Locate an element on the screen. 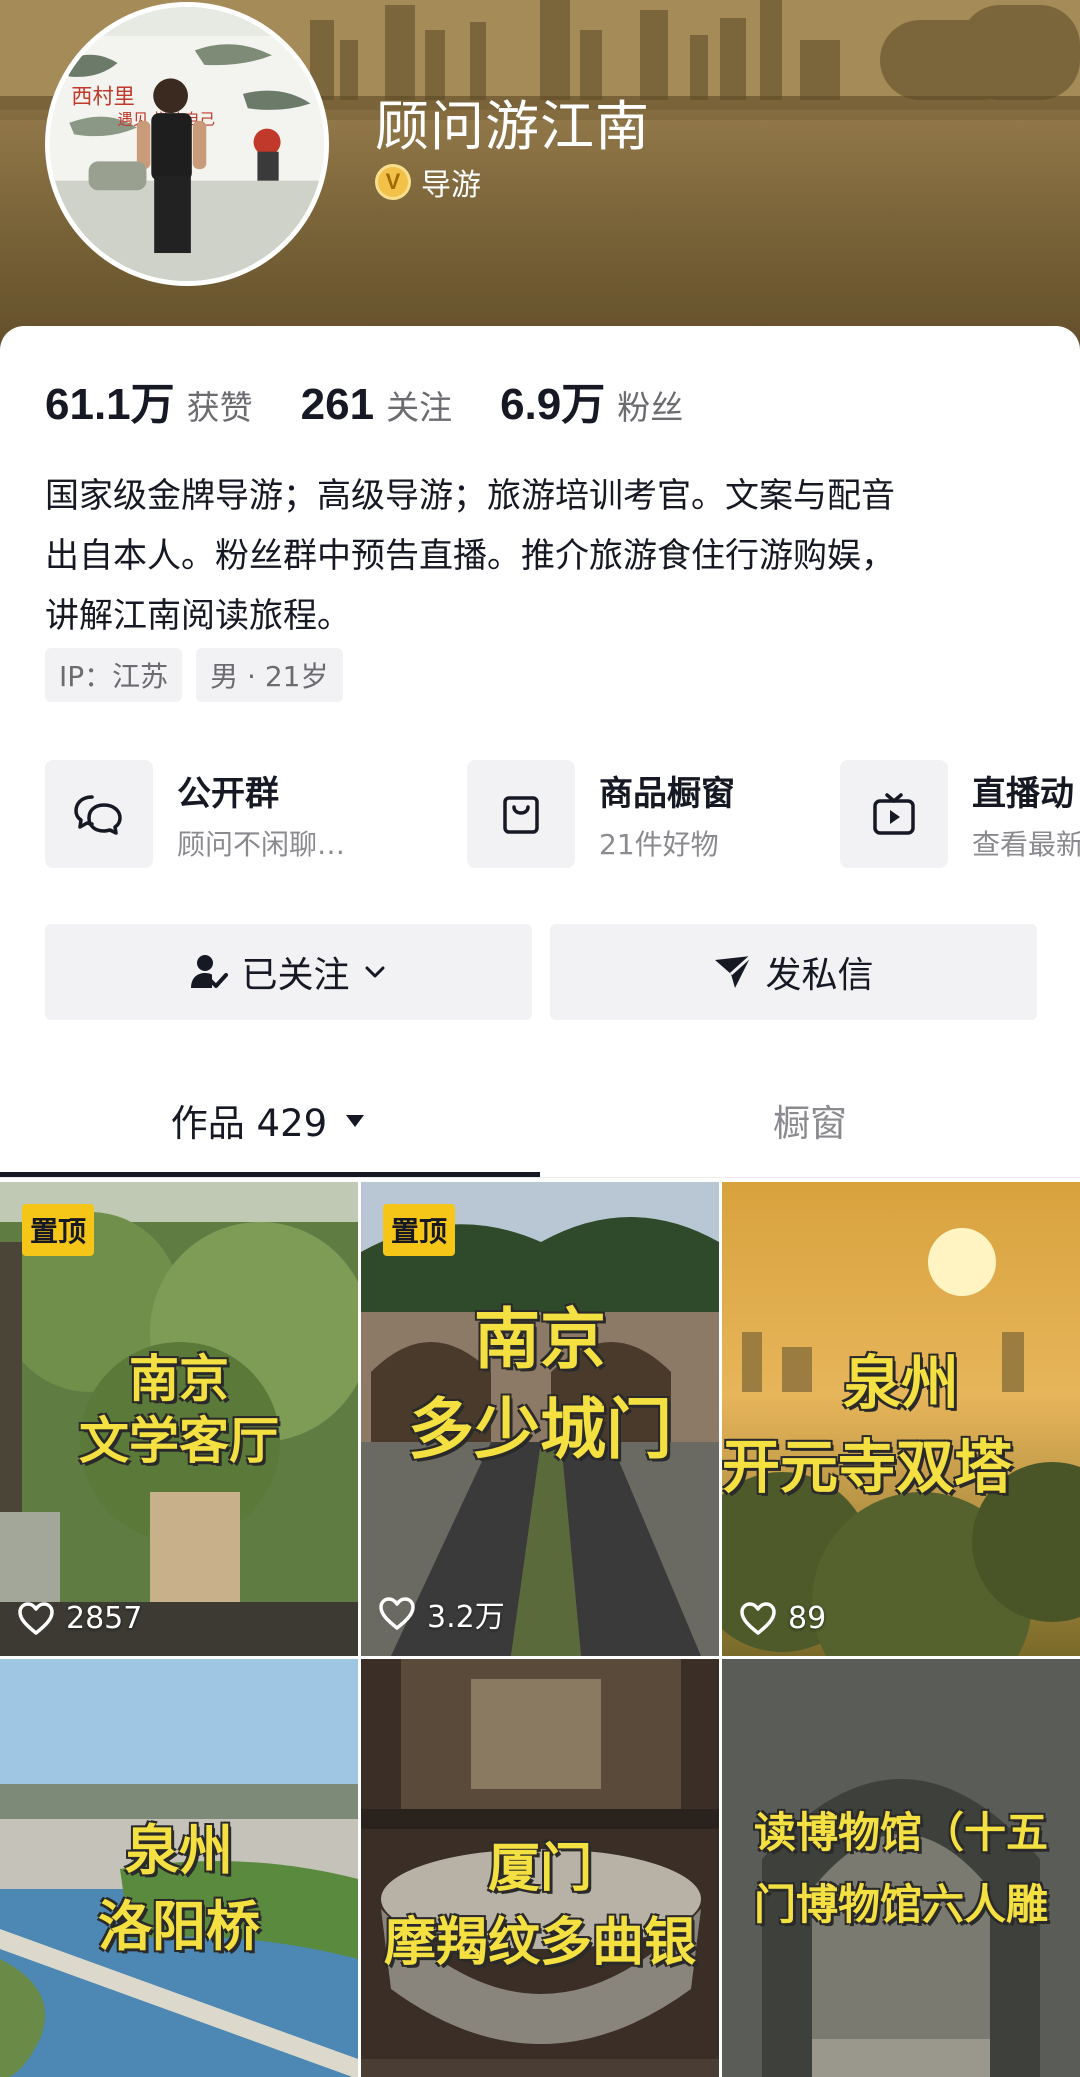  following-button: 已关注 is located at coordinates (288, 972).